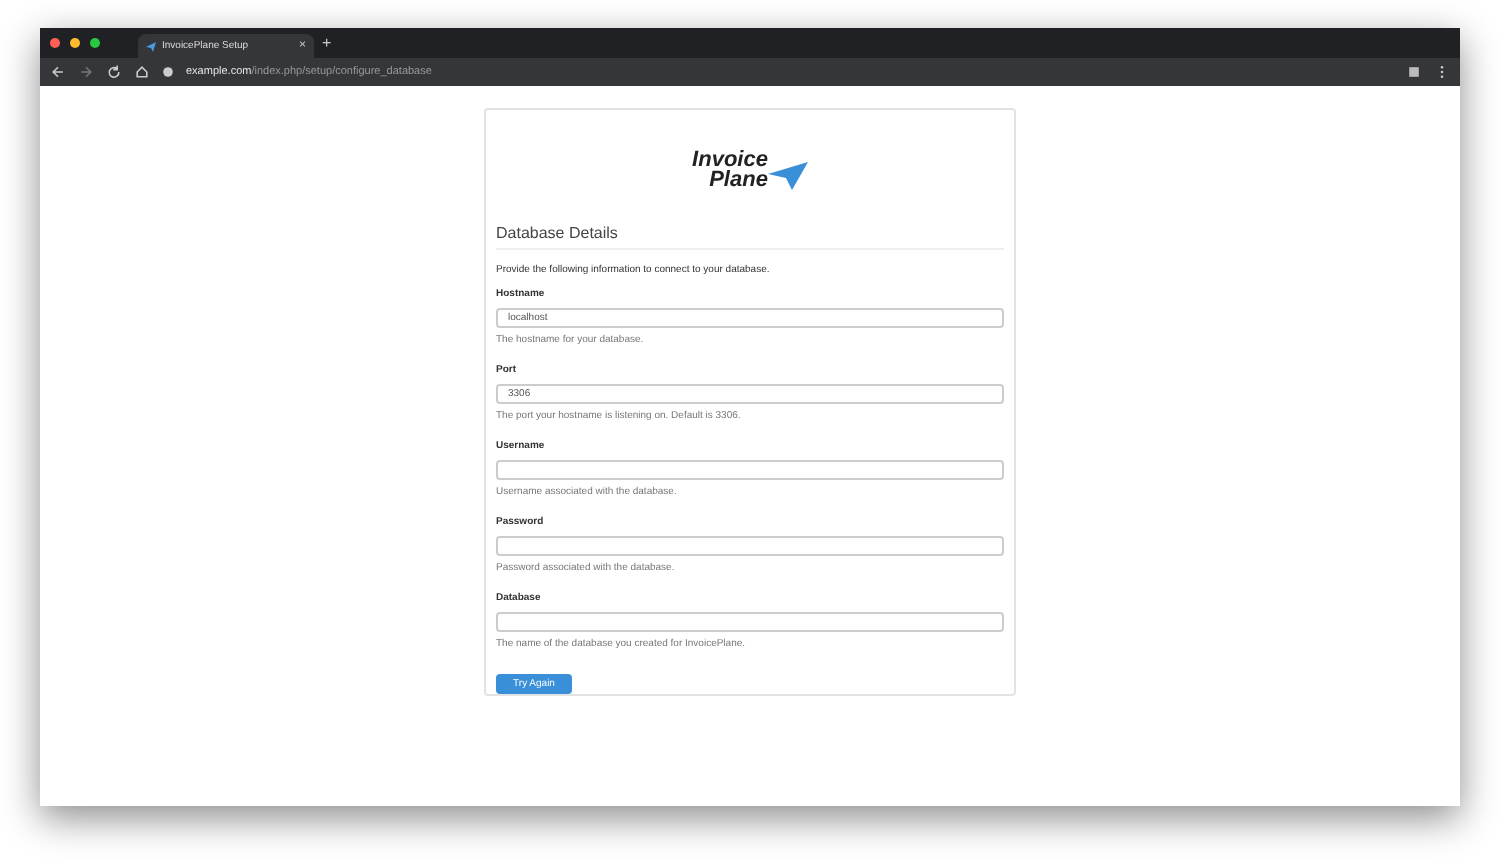 The width and height of the screenshot is (1500, 862). I want to click on forward-icon, so click(86, 72).